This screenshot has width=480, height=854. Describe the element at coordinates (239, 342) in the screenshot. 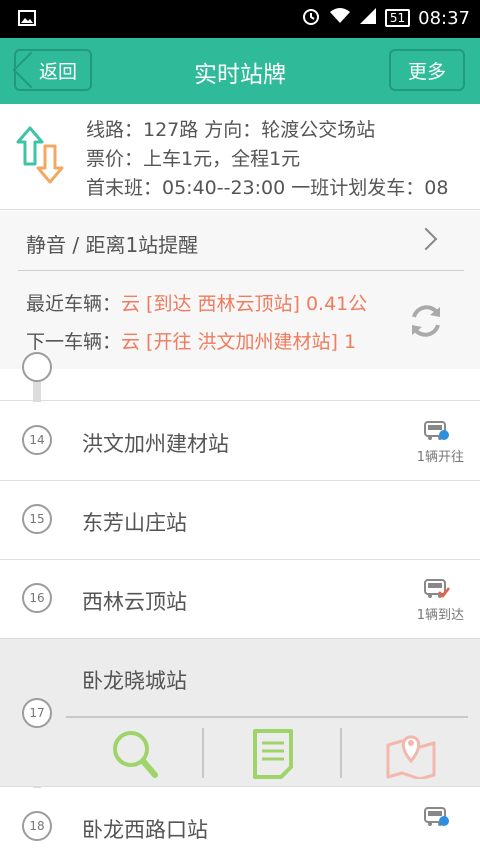

I see `next-vehicle-value: 云 [开往 洪文加州建材站] 1` at that location.